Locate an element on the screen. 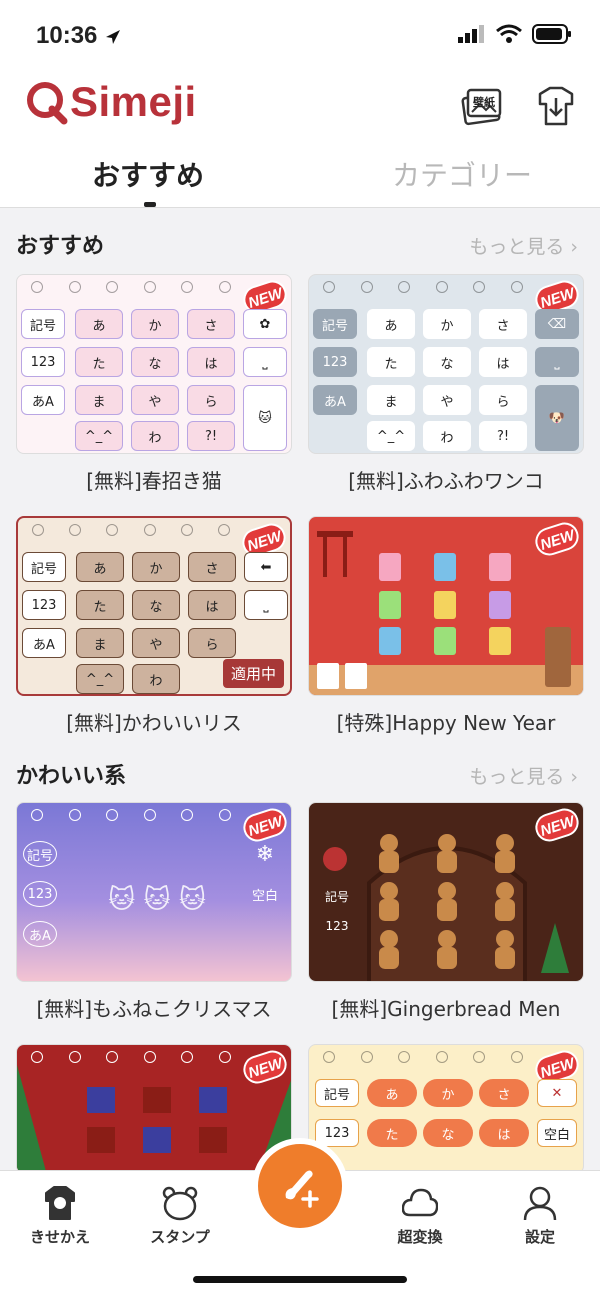 This screenshot has width=600, height=1298. theme-caption: [無料]春招き猫 is located at coordinates (154, 481).